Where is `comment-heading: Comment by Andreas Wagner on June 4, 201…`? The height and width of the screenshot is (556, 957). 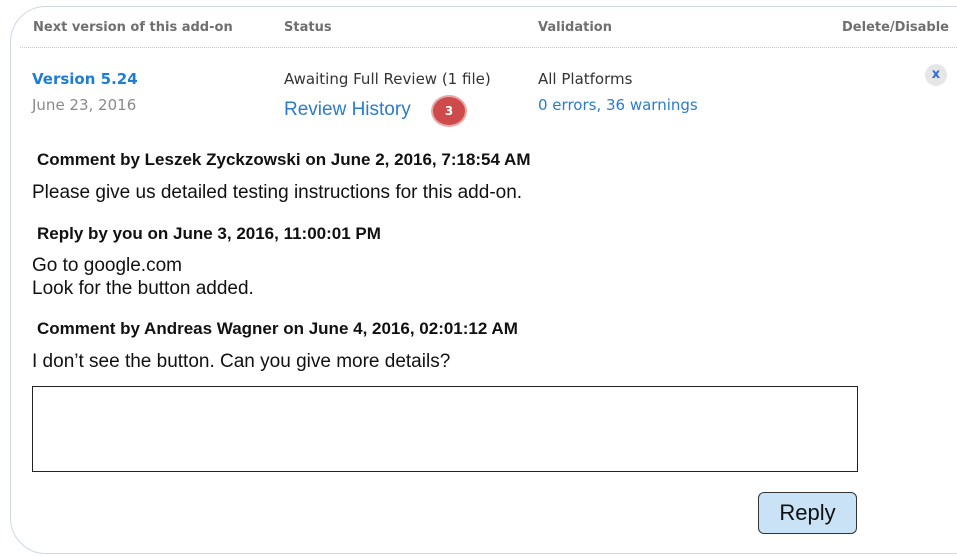
comment-heading: Comment by Andreas Wagner on June 4, 201… is located at coordinates (277, 328).